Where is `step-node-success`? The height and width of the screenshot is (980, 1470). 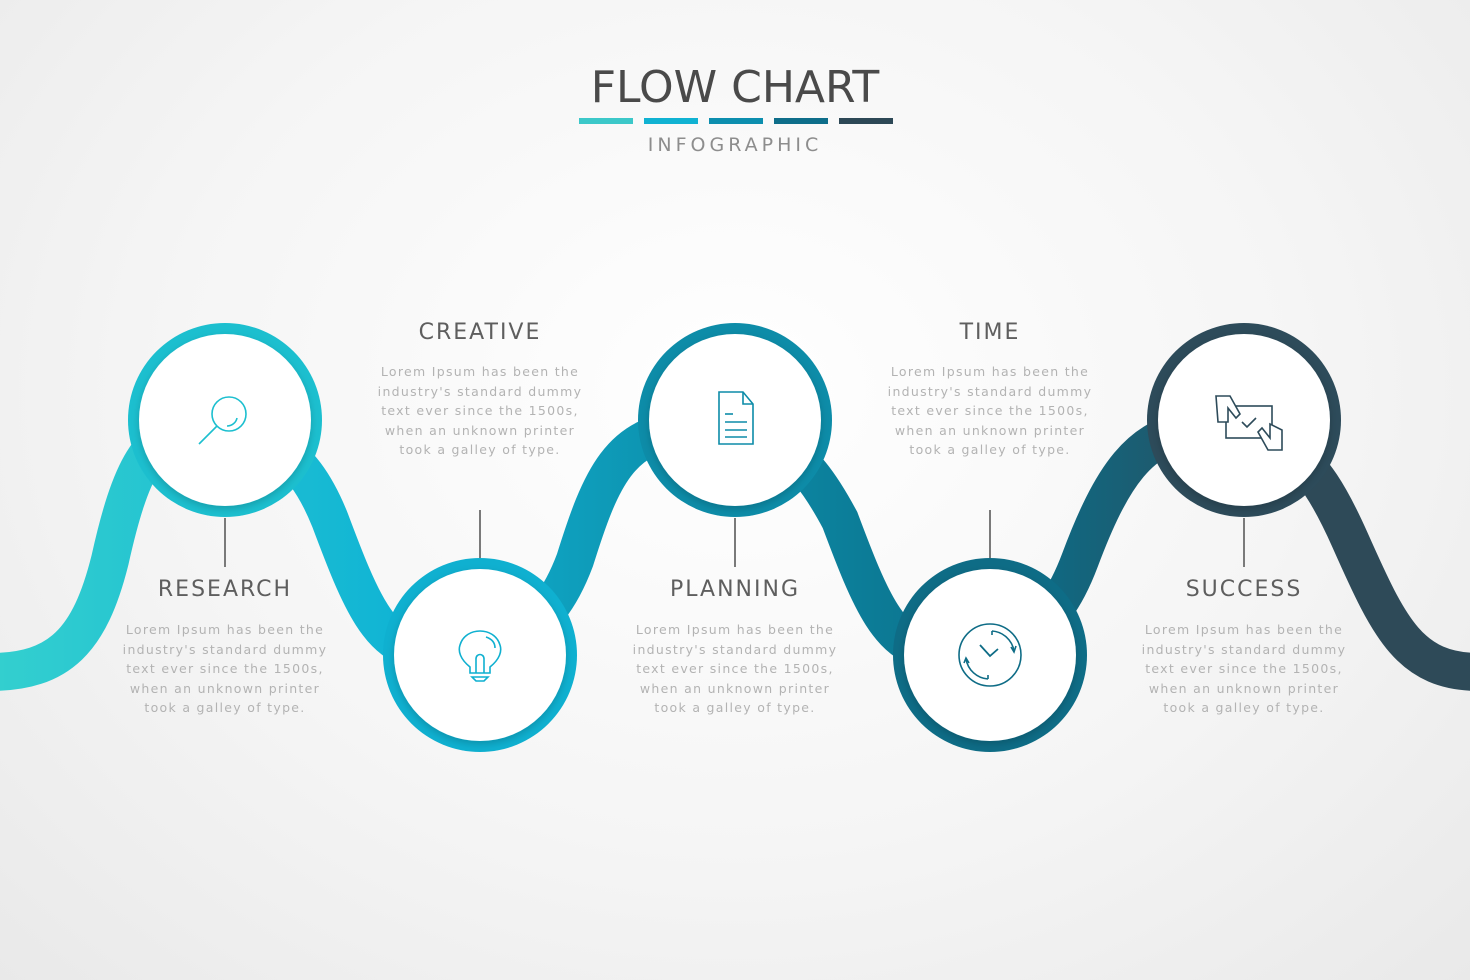
step-node-success is located at coordinates (1244, 420).